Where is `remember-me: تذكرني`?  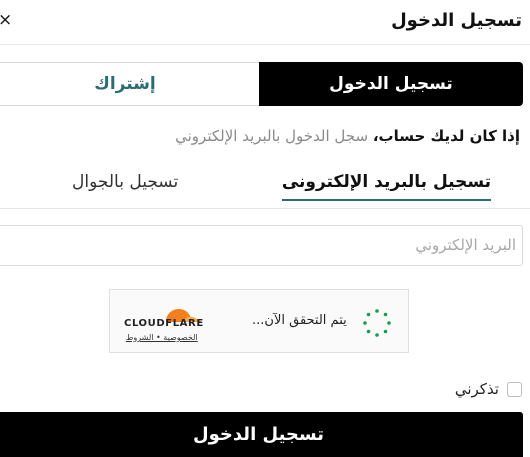
remember-me: تذكرني is located at coordinates (488, 389).